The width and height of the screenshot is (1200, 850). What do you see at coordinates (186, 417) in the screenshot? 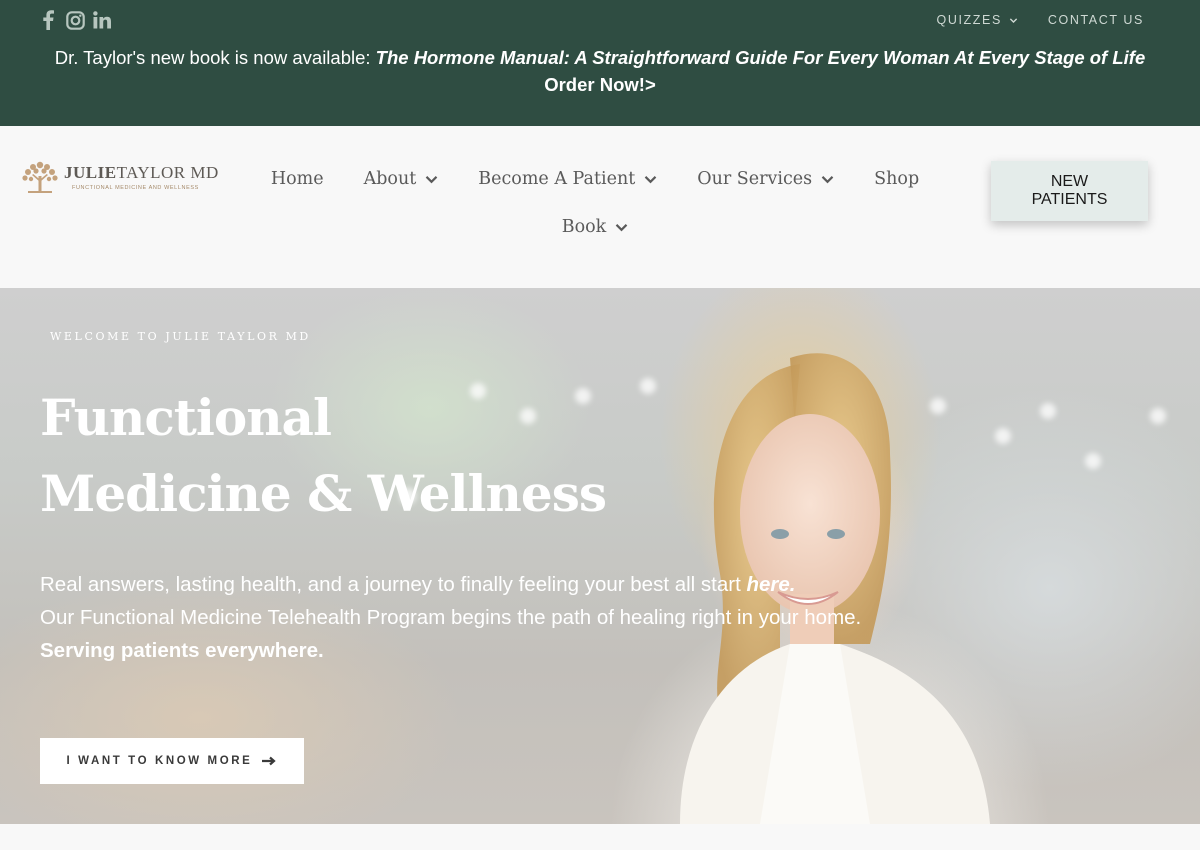
I see `hero-title-line1: Functional` at bounding box center [186, 417].